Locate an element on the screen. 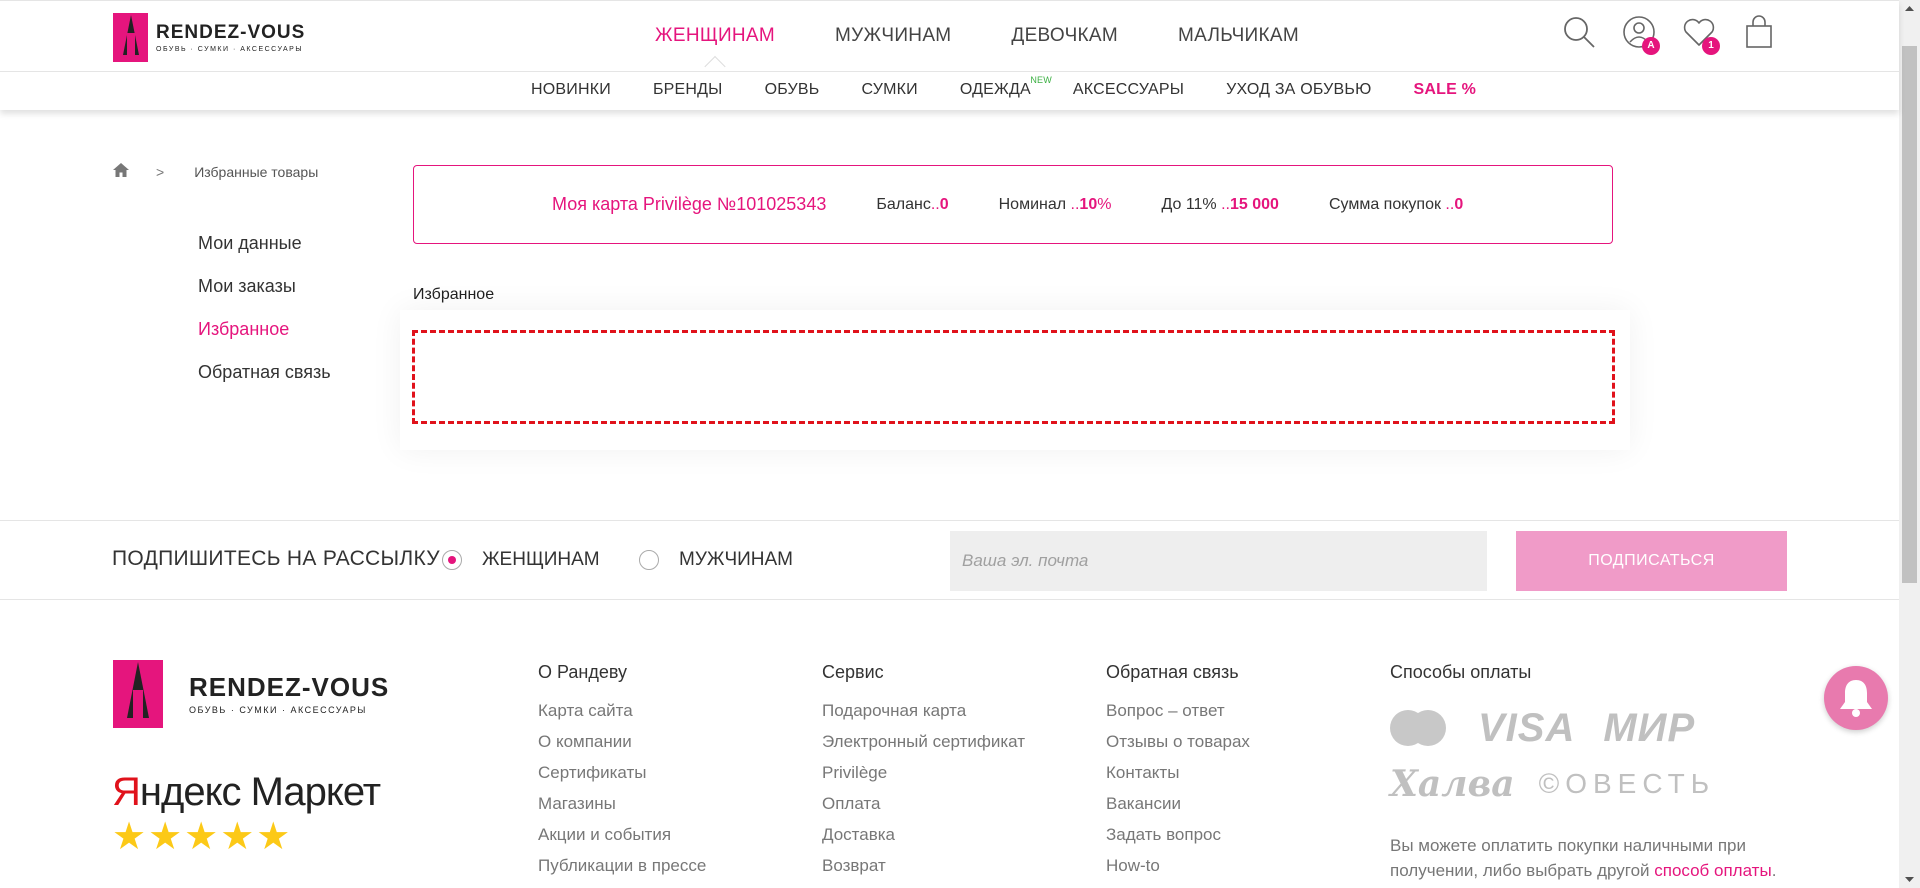  purchases-value: 0 is located at coordinates (1459, 204).